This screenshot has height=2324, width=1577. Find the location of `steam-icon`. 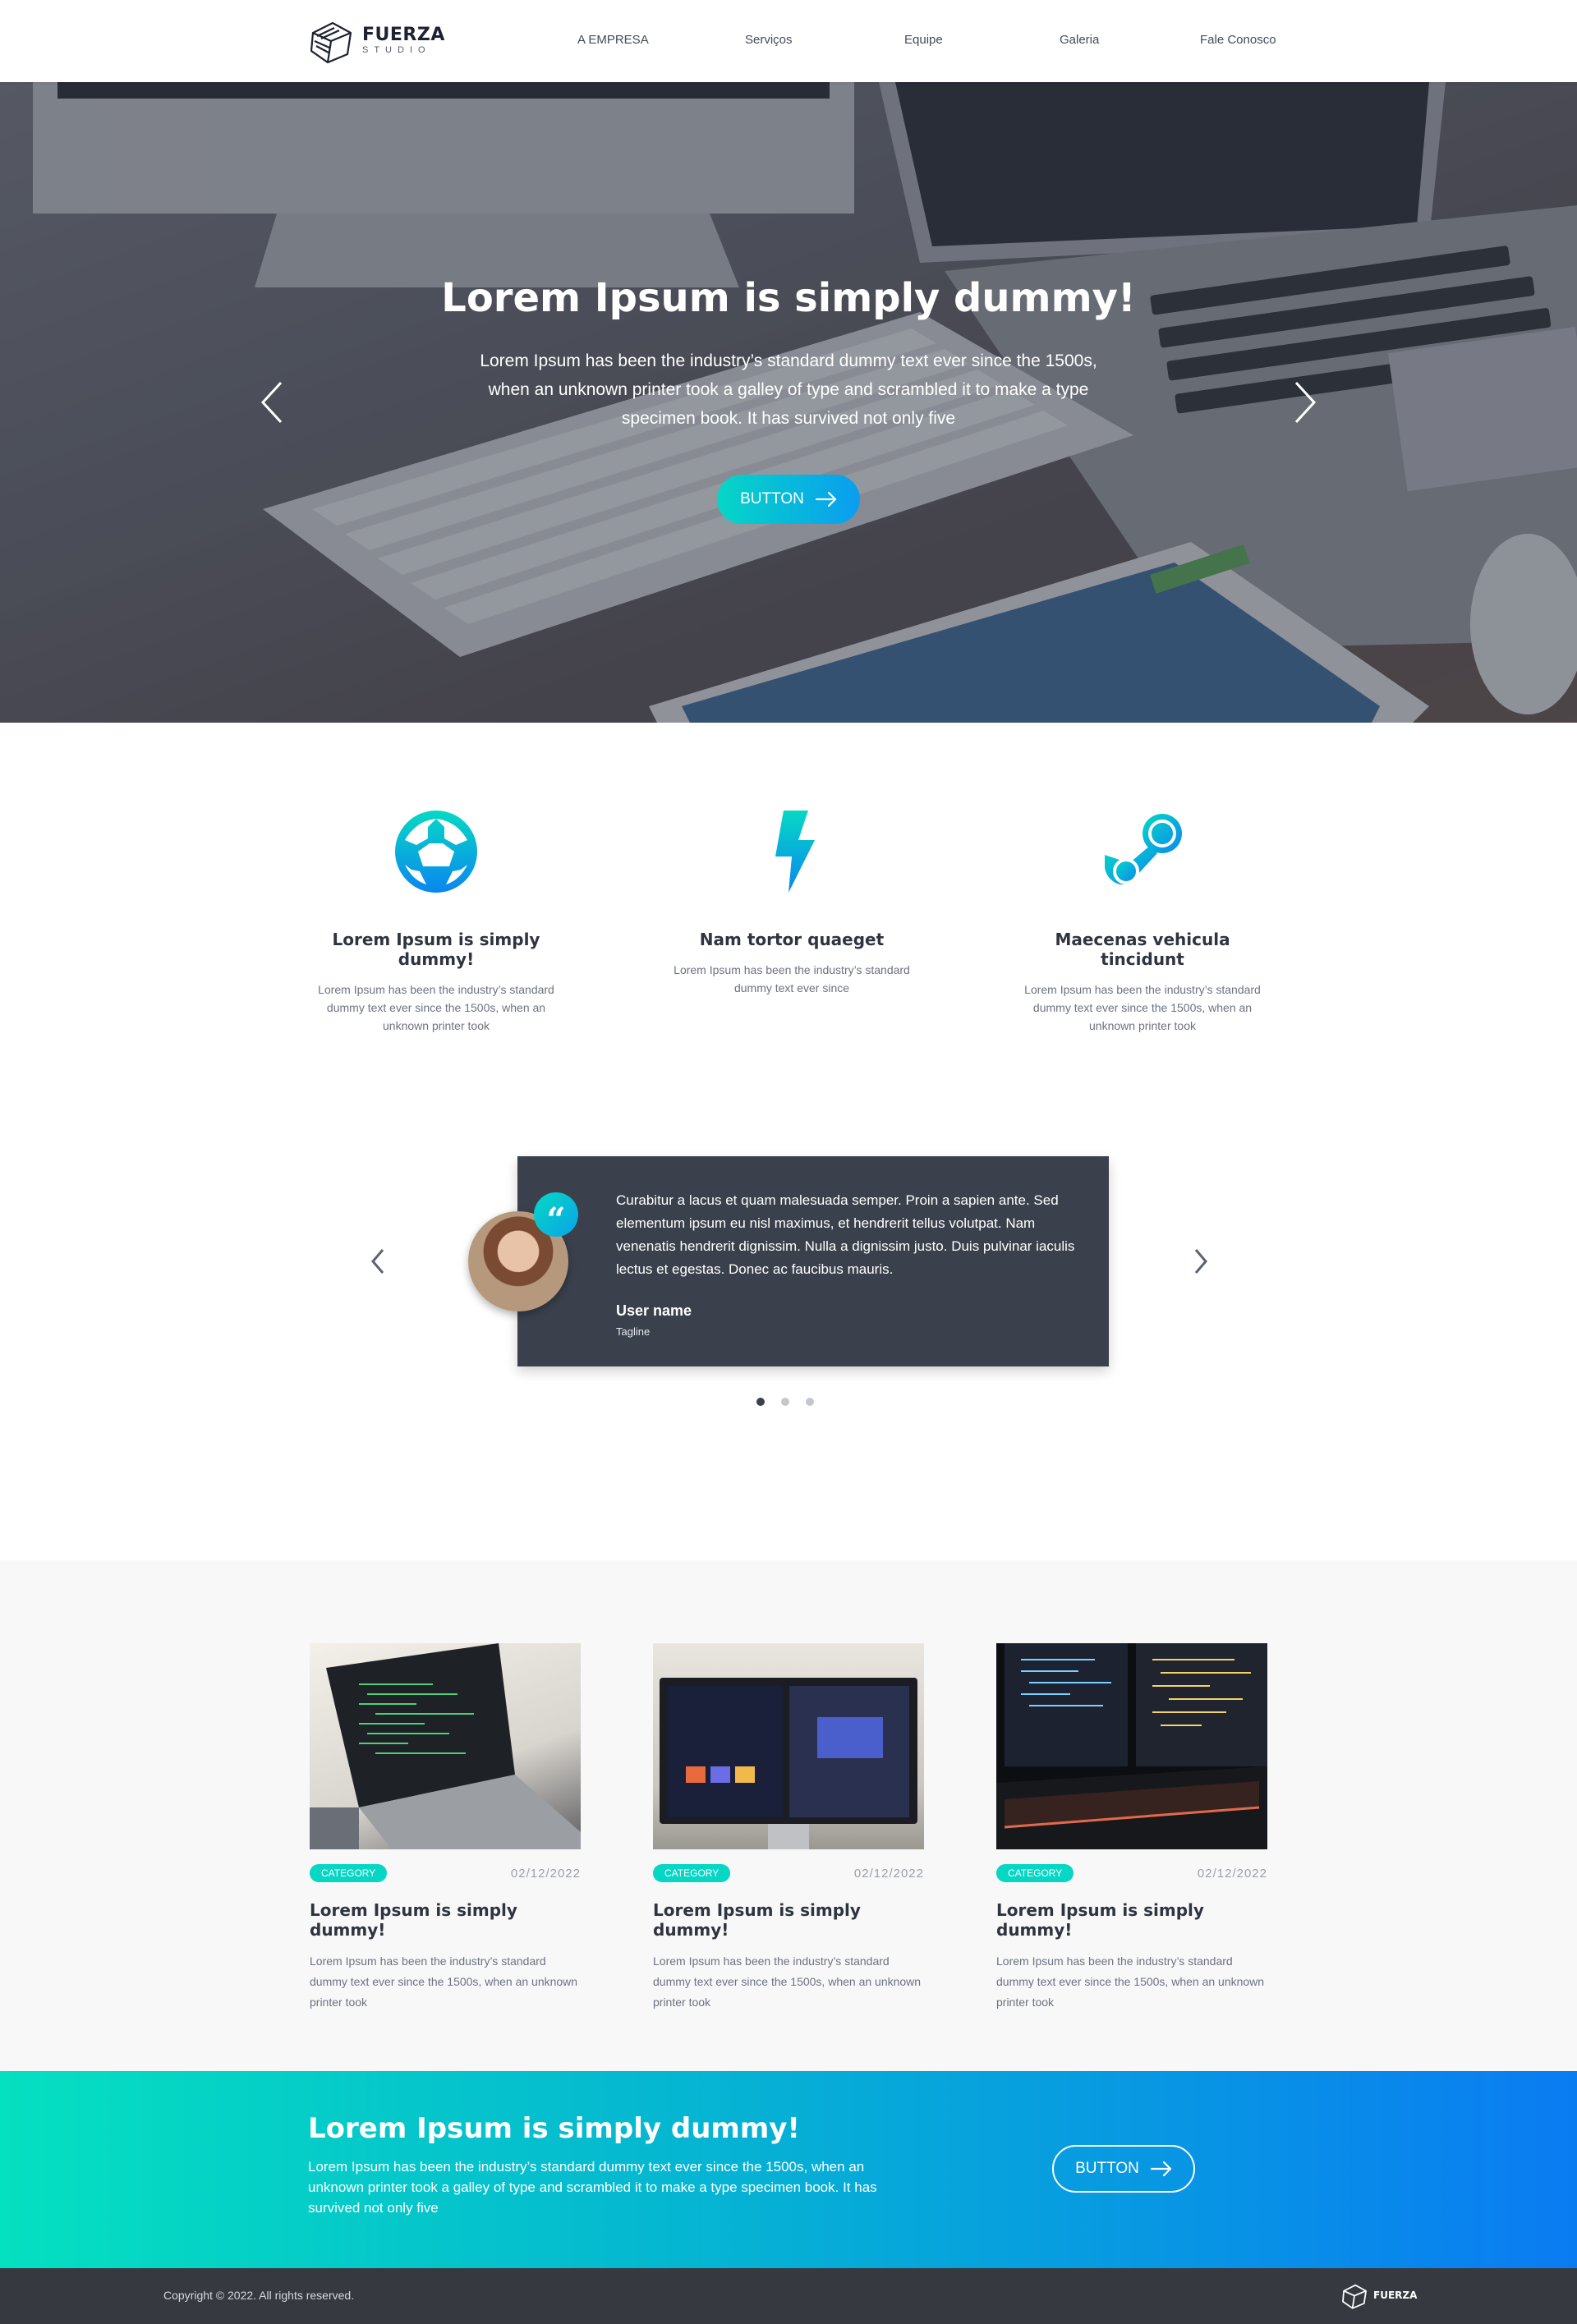

steam-icon is located at coordinates (1143, 850).